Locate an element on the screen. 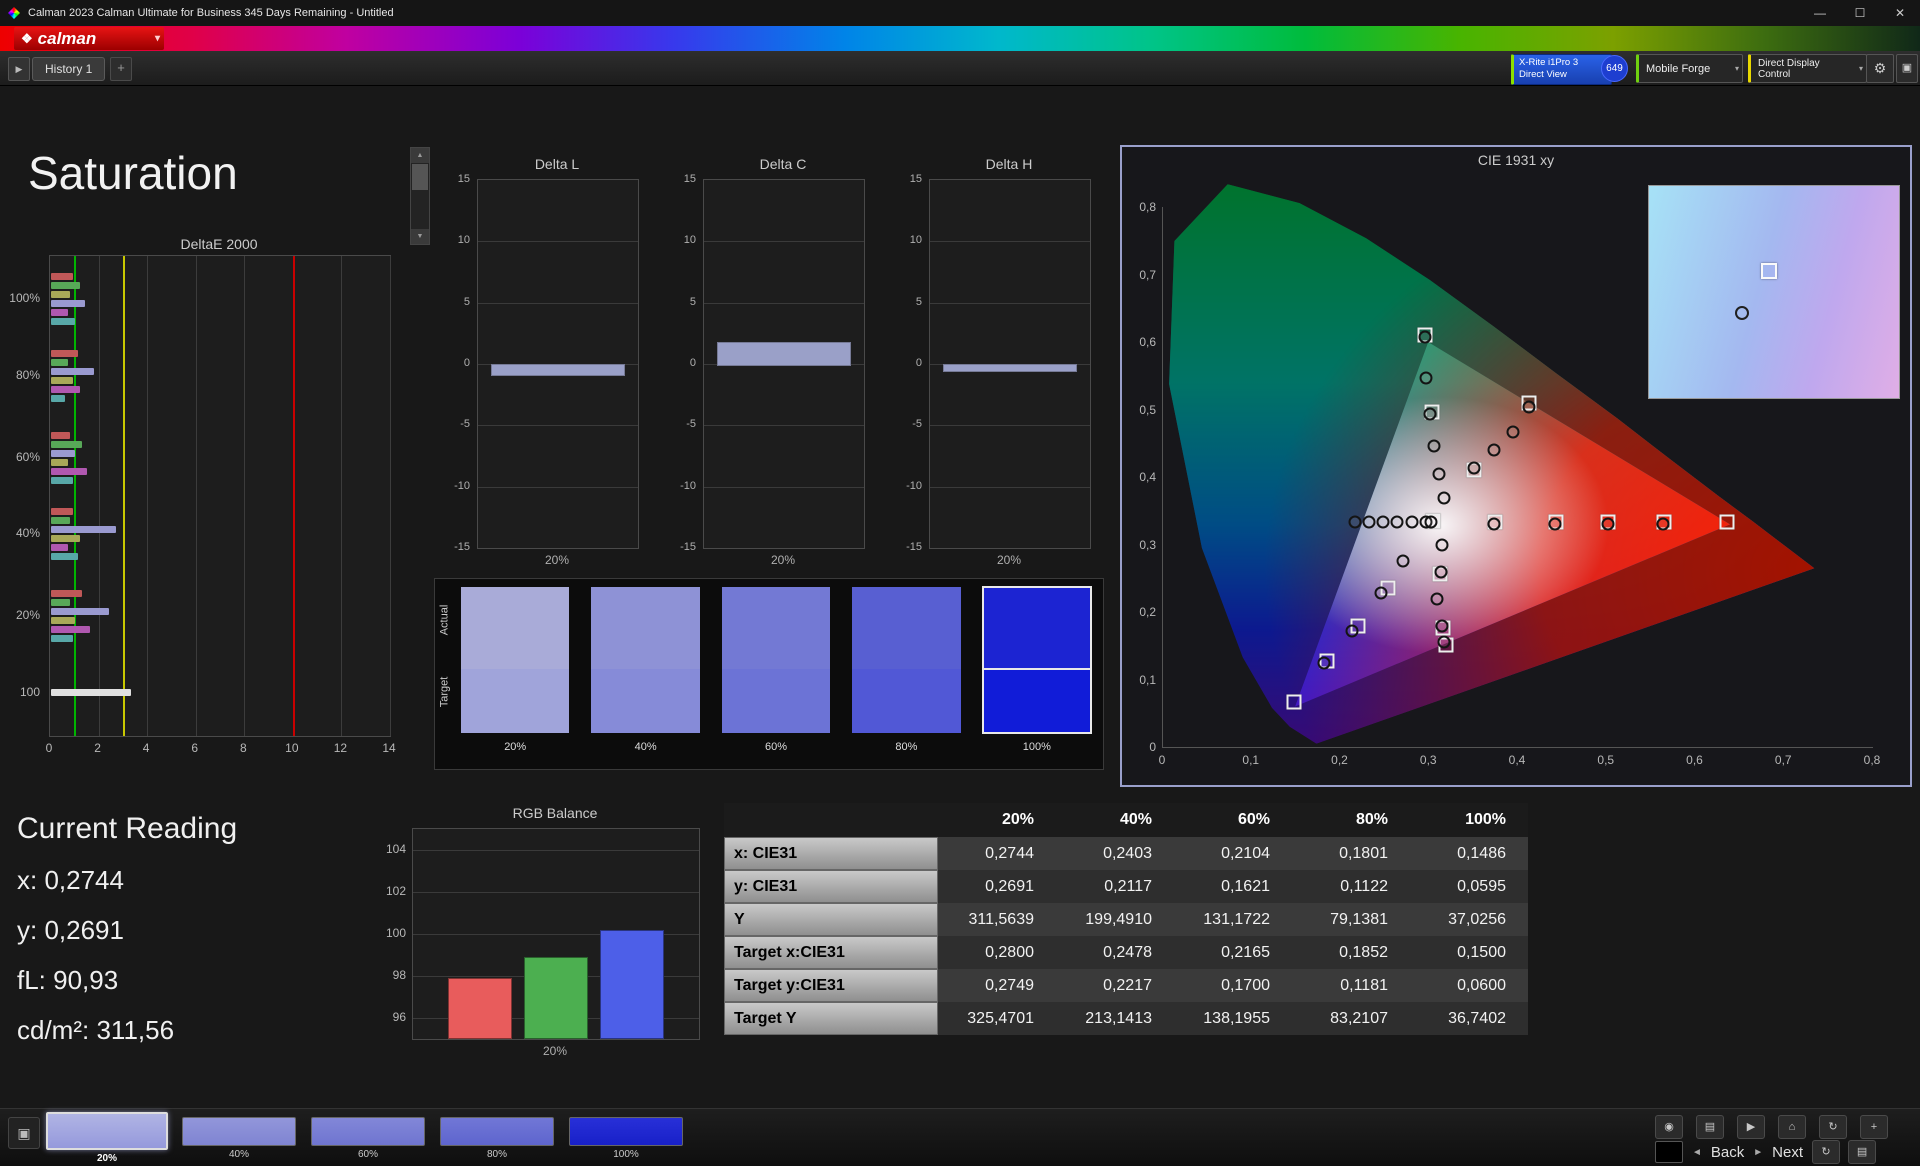 The image size is (1920, 1166). scroll-thumb is located at coordinates (420, 177).